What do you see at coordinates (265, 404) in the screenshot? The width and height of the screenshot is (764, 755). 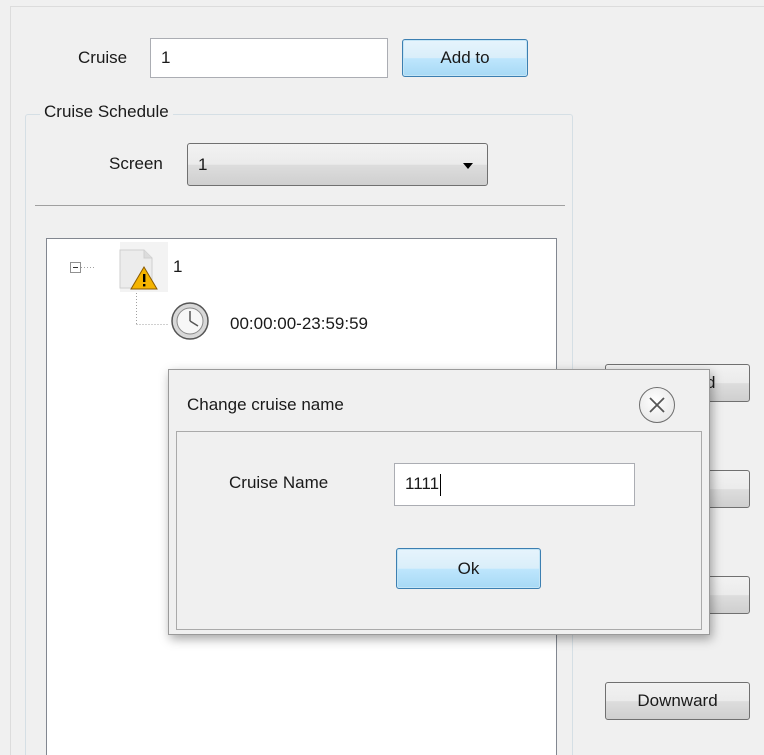 I see `dialog-title: Change cruise name` at bounding box center [265, 404].